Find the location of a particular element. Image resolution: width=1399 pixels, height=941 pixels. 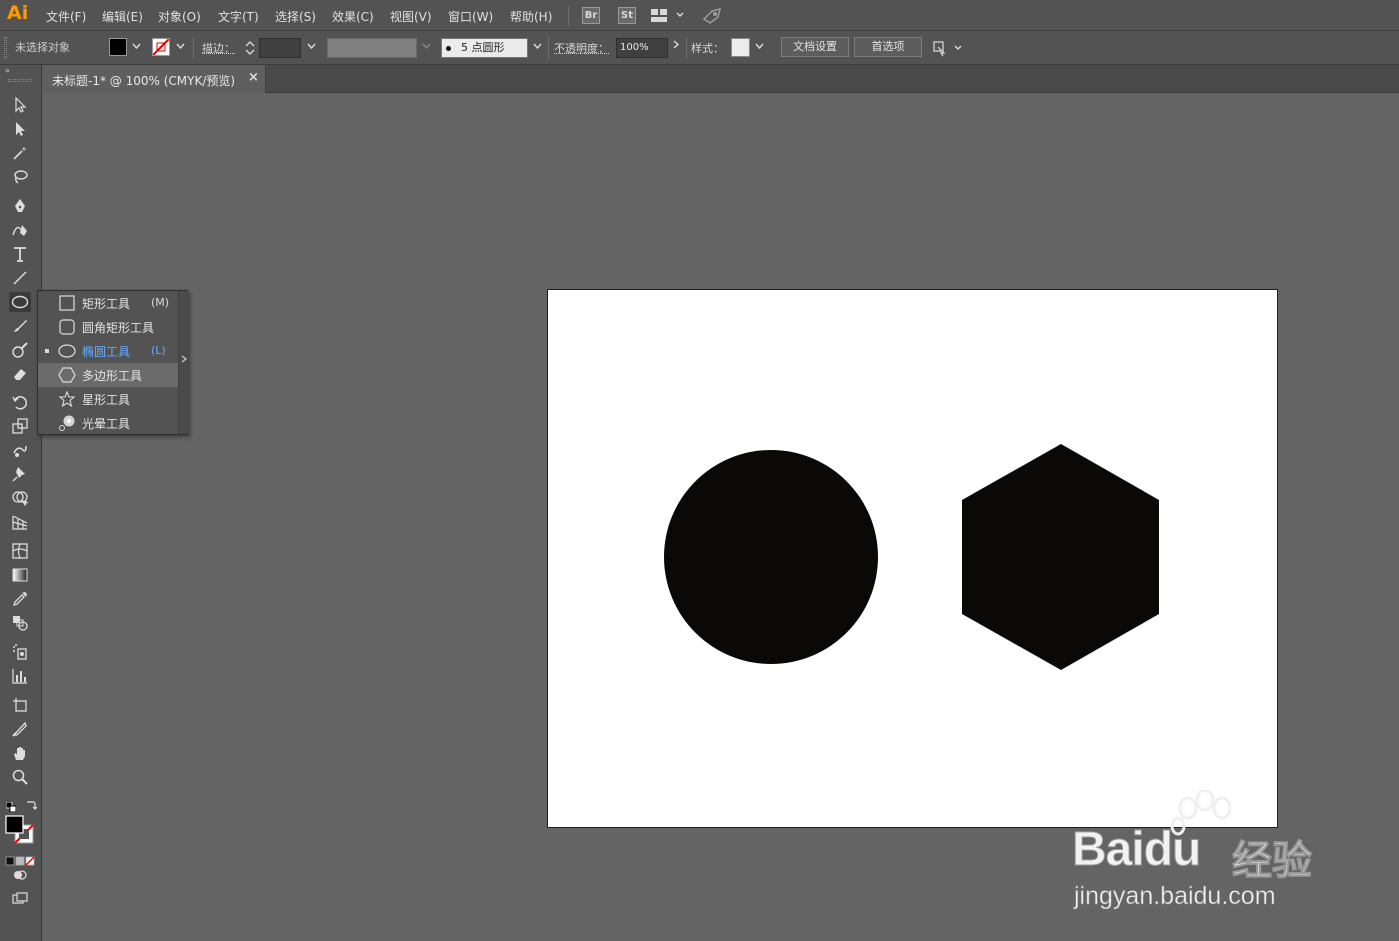

menu-object: 对象(O) is located at coordinates (179, 16).